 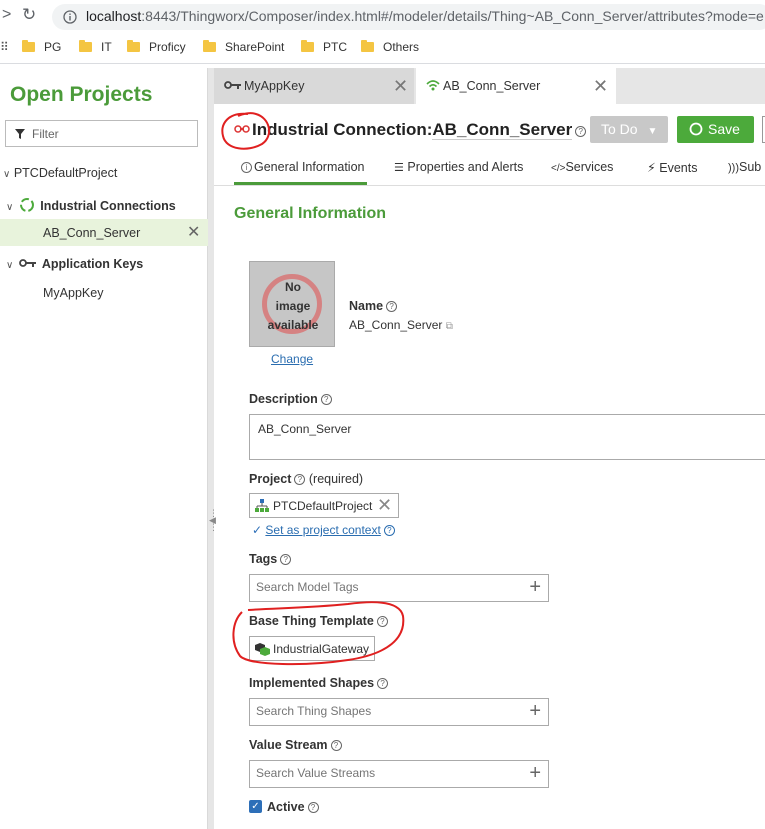 What do you see at coordinates (589, 167) in the screenshot?
I see `tab-label: Services` at bounding box center [589, 167].